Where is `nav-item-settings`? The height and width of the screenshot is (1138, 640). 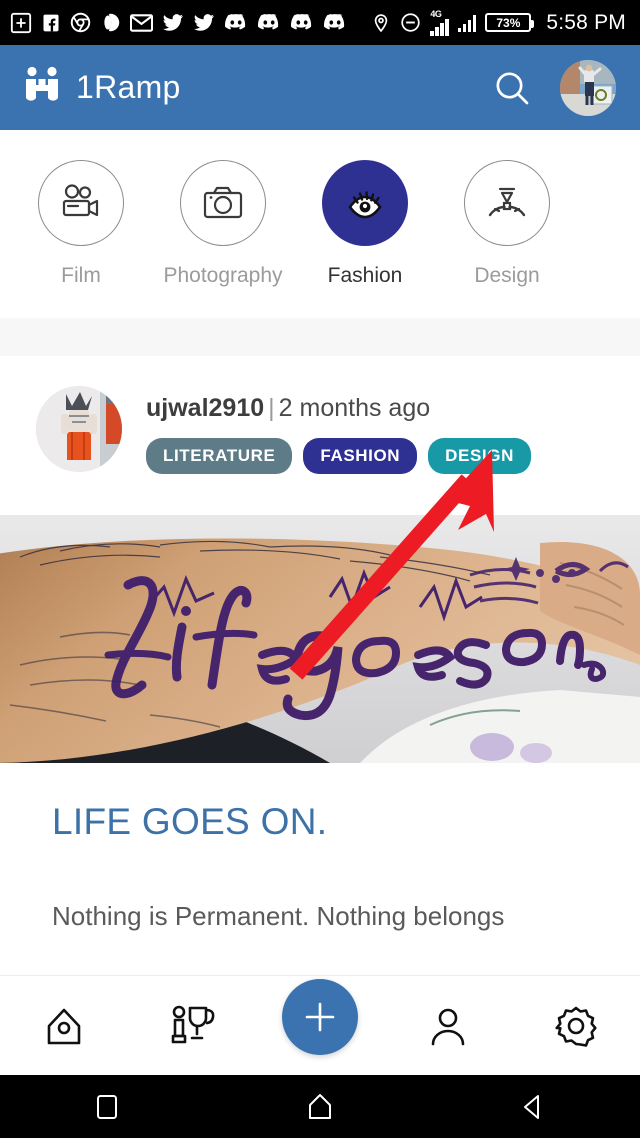
nav-item-settings is located at coordinates (576, 1026).